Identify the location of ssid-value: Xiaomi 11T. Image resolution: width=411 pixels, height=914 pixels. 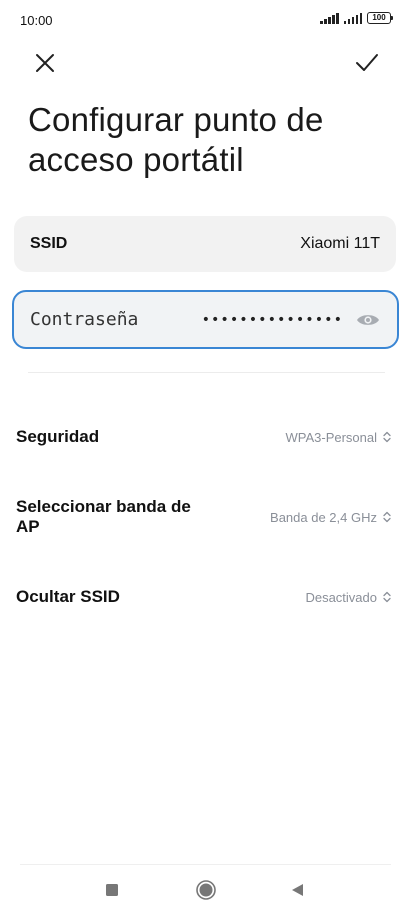
(340, 243).